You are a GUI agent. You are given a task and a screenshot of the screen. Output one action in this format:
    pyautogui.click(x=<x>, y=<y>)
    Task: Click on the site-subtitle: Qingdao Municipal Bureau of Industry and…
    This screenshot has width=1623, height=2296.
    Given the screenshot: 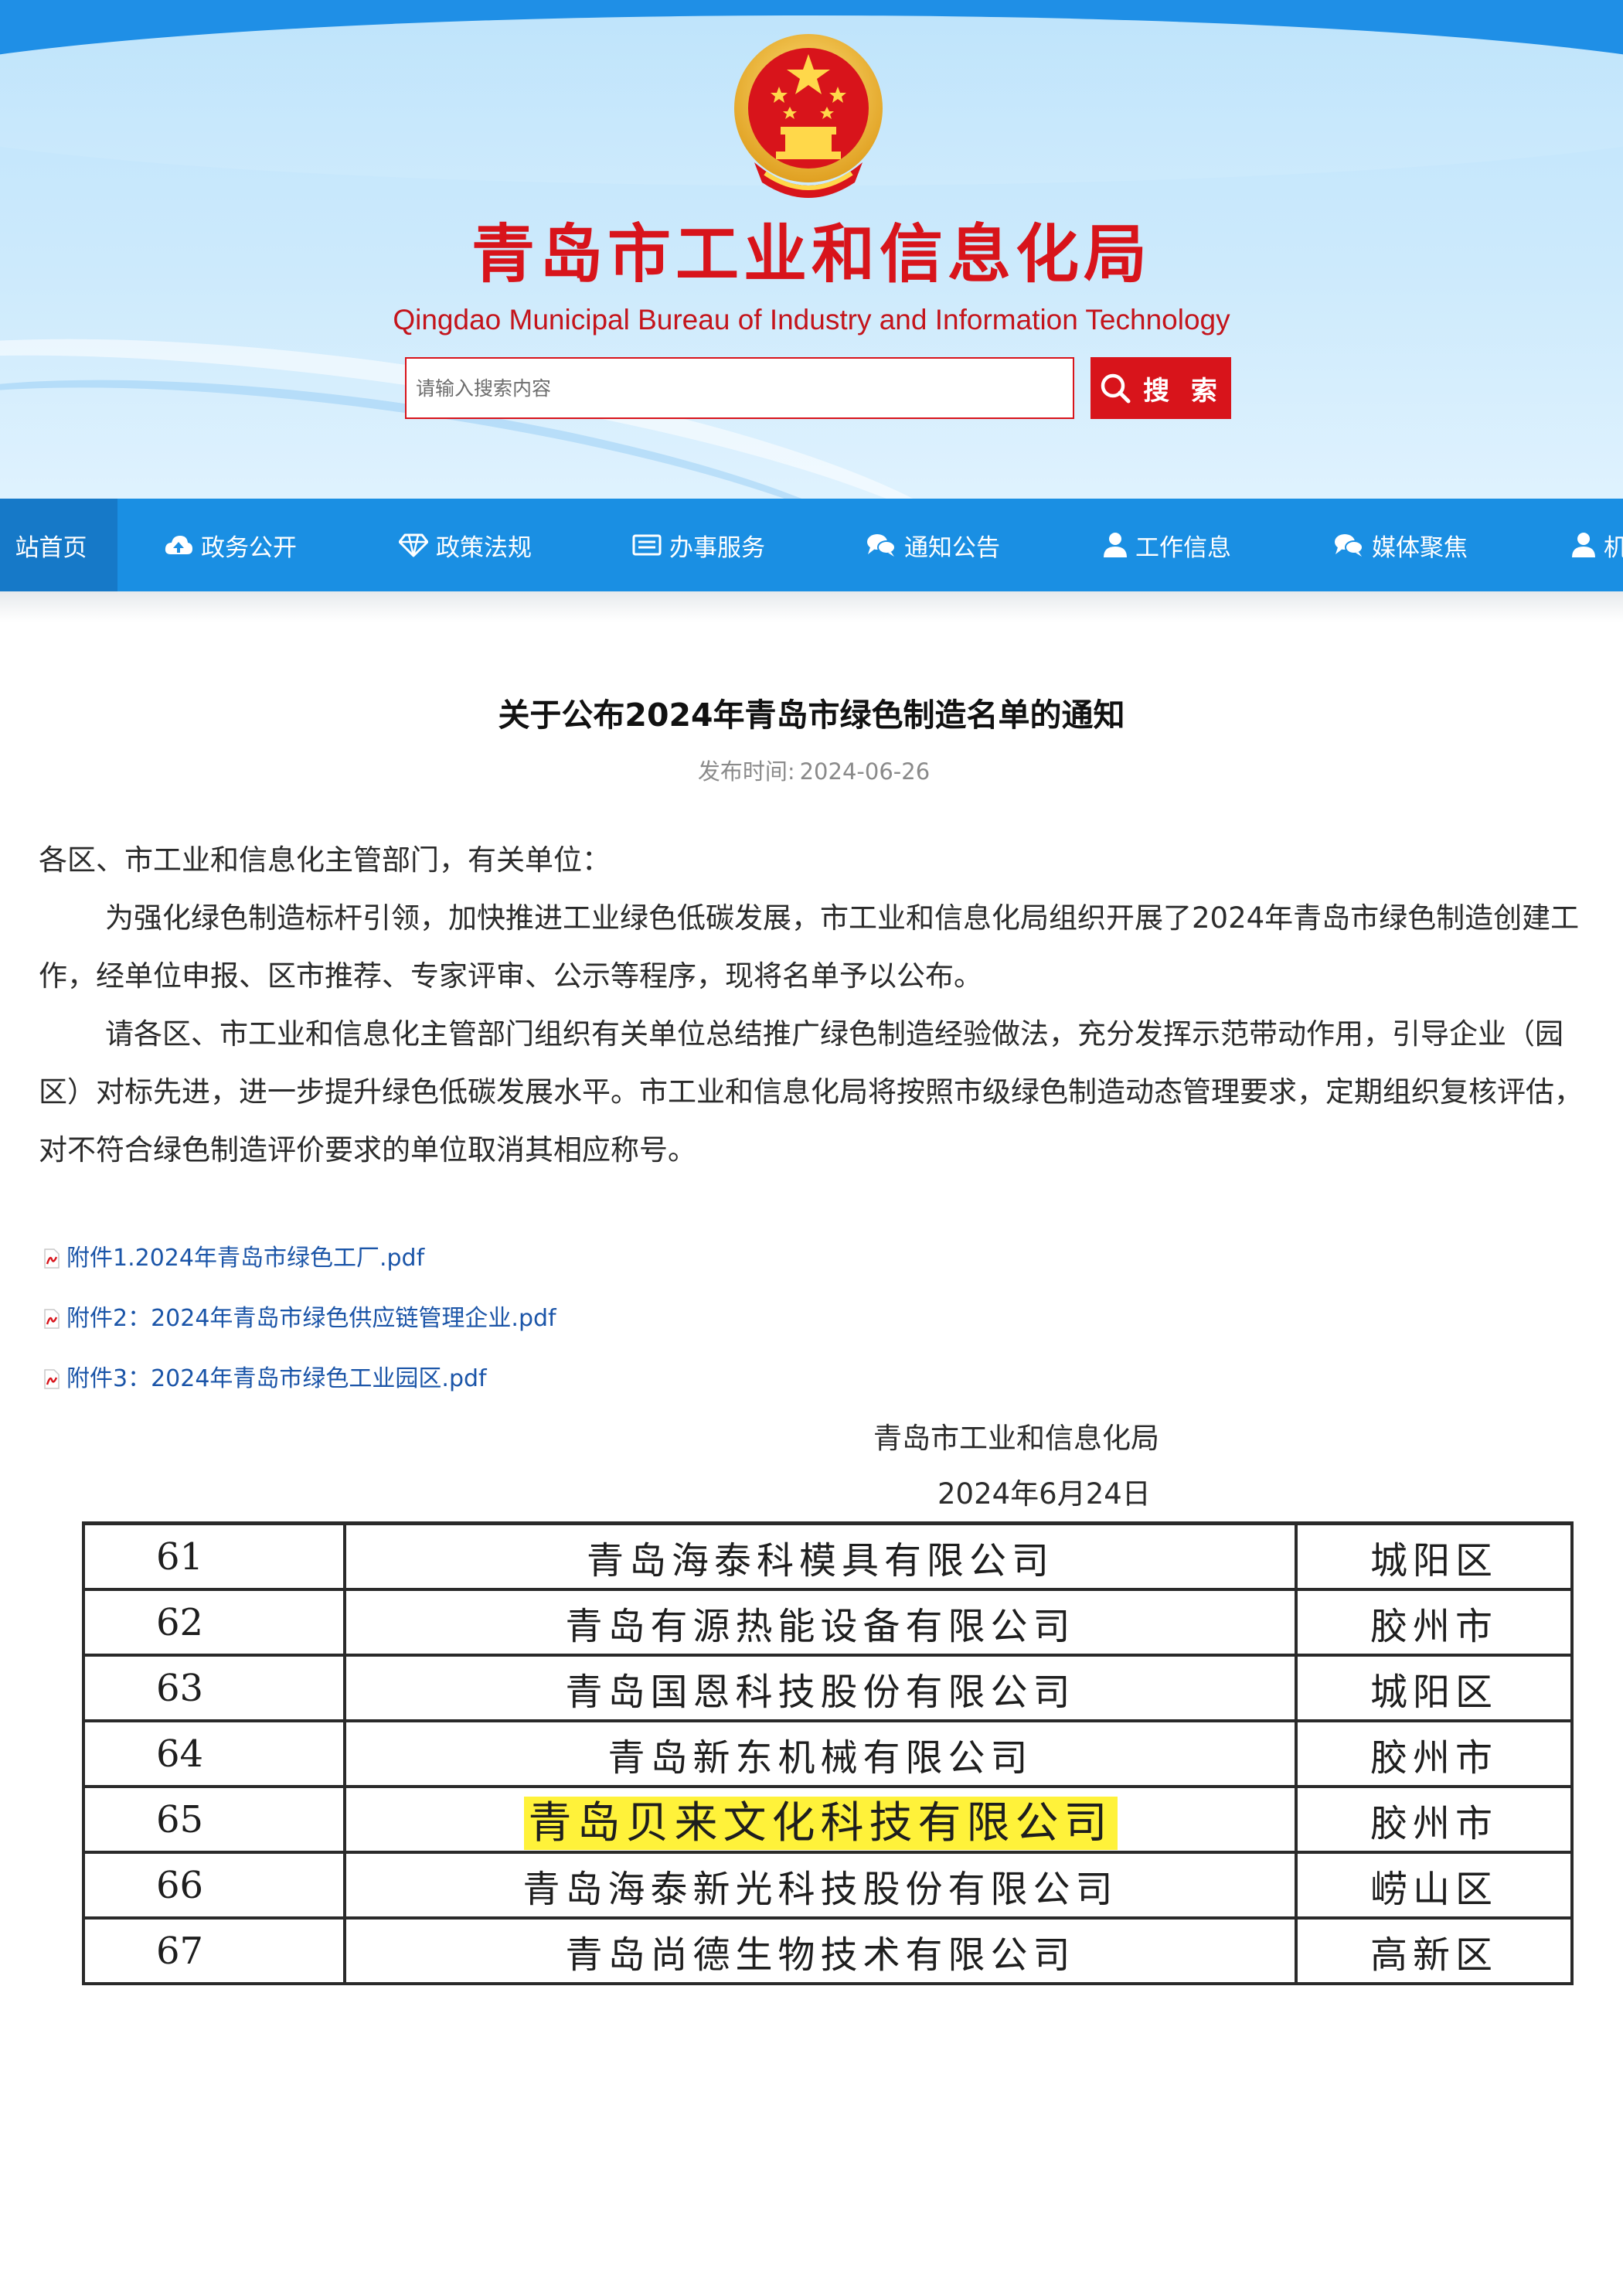 What is the action you would take?
    pyautogui.click(x=811, y=320)
    